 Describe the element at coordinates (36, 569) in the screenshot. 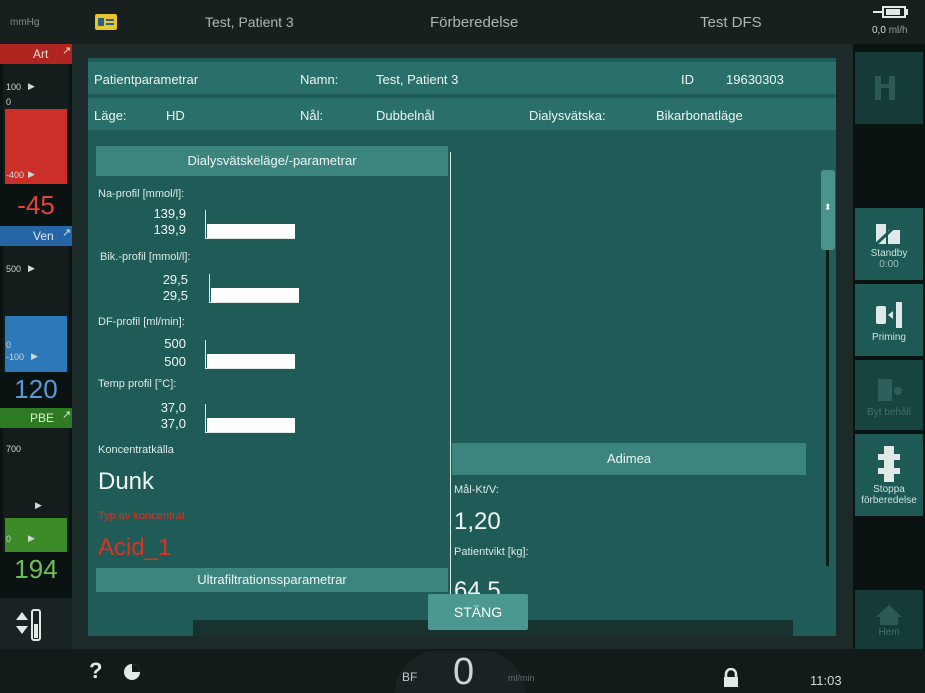

I see `pbe-value: 194` at that location.